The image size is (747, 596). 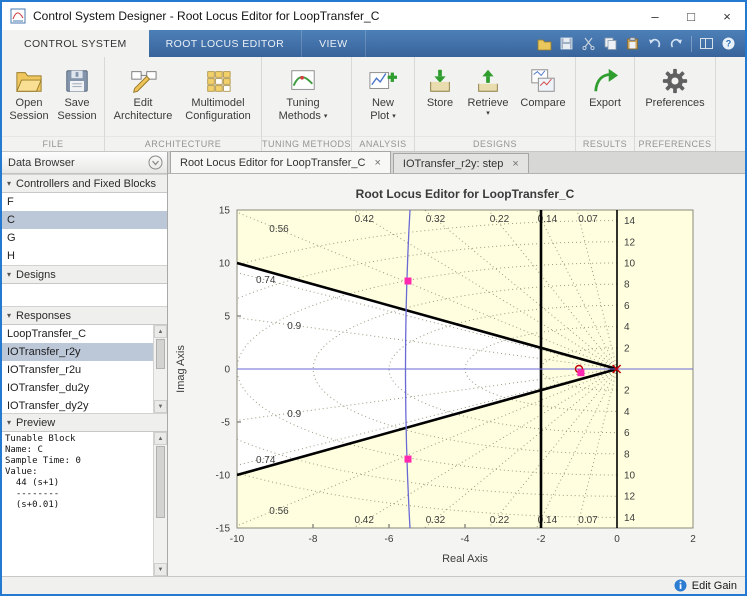 What do you see at coordinates (654, 43) in the screenshot?
I see `undo-icon` at bounding box center [654, 43].